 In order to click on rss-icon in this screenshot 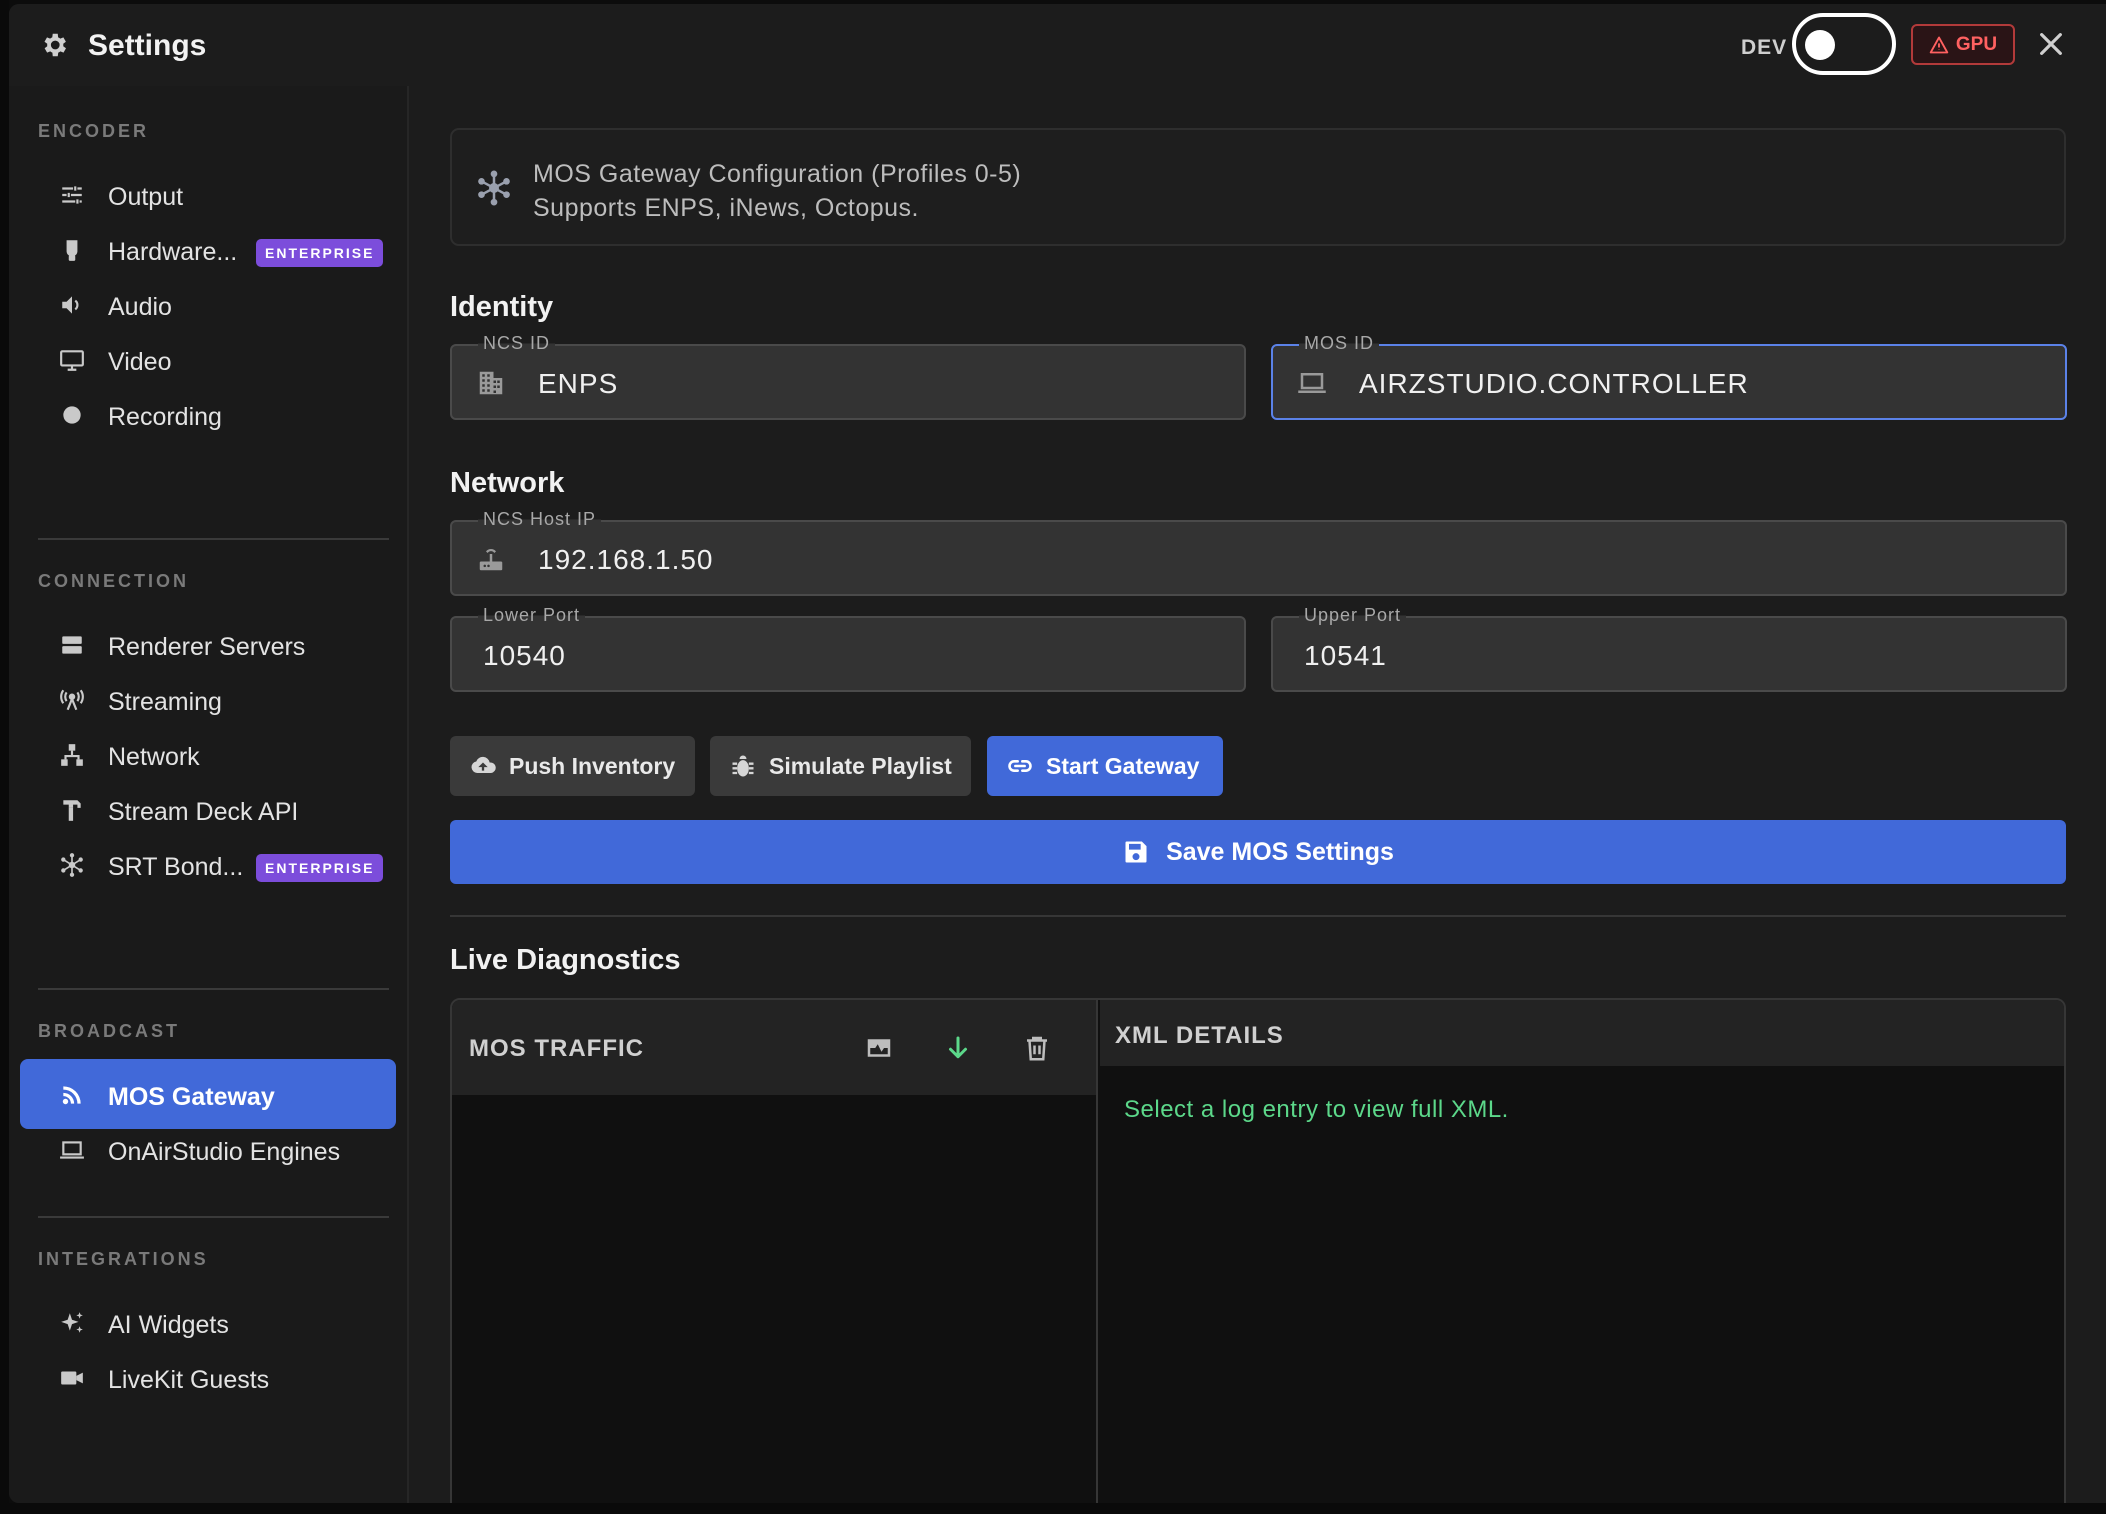, I will do `click(72, 1095)`.